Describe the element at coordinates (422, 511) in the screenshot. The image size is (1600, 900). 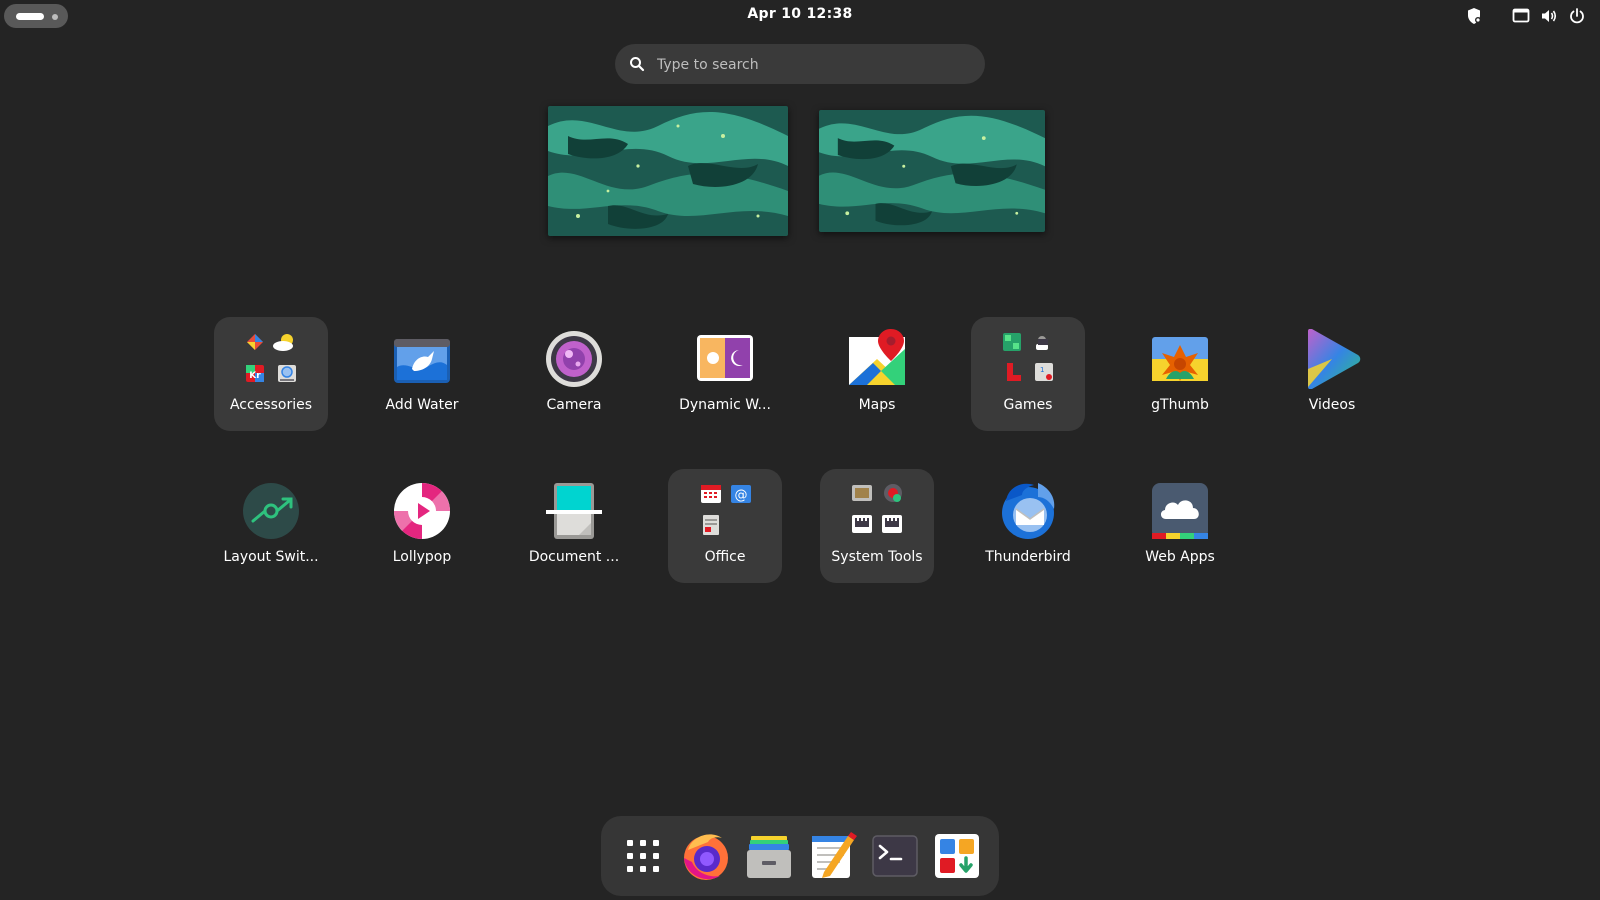
I see `lollypop-icon` at that location.